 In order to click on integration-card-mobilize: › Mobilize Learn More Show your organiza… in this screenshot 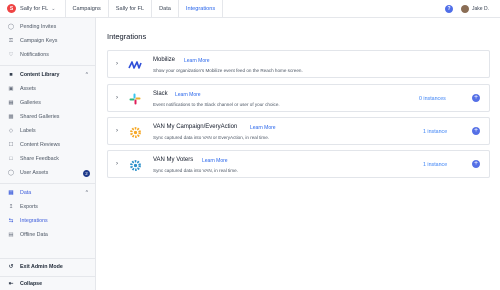, I will do `click(298, 64)`.